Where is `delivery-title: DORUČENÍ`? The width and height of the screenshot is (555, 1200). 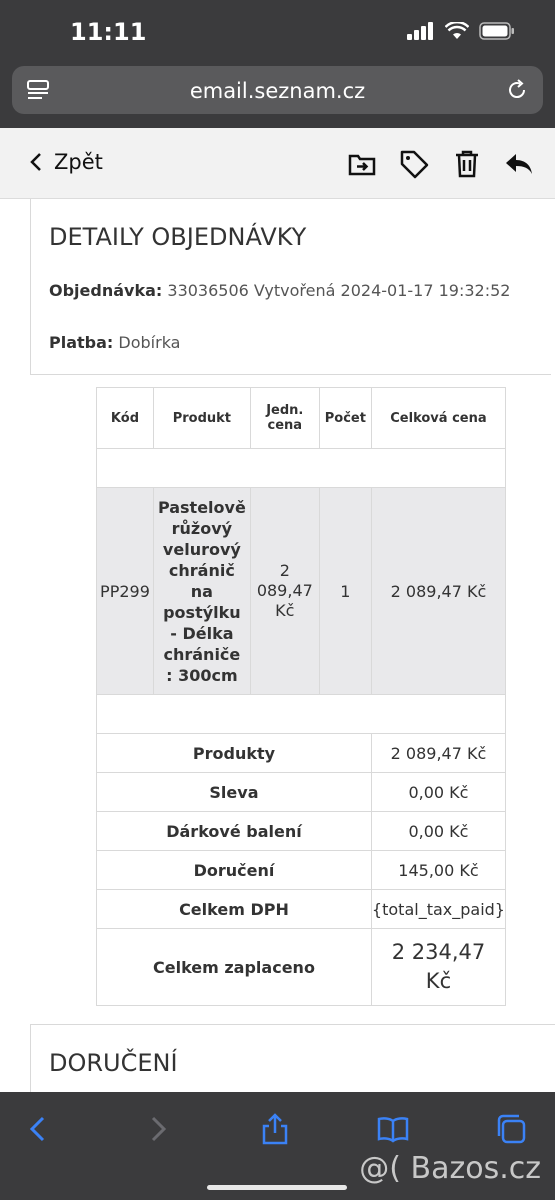
delivery-title: DORUČENÍ is located at coordinates (113, 1063).